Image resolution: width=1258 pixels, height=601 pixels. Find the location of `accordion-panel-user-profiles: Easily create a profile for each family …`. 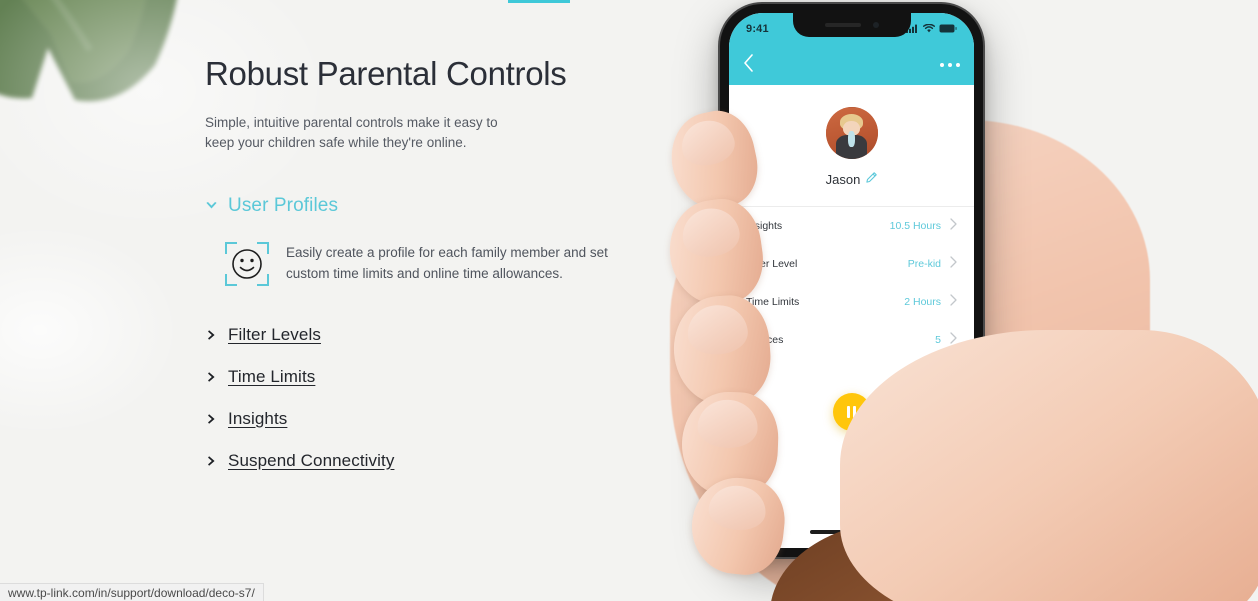

accordion-panel-user-profiles: Easily create a profile for each family … is located at coordinates (449, 263).